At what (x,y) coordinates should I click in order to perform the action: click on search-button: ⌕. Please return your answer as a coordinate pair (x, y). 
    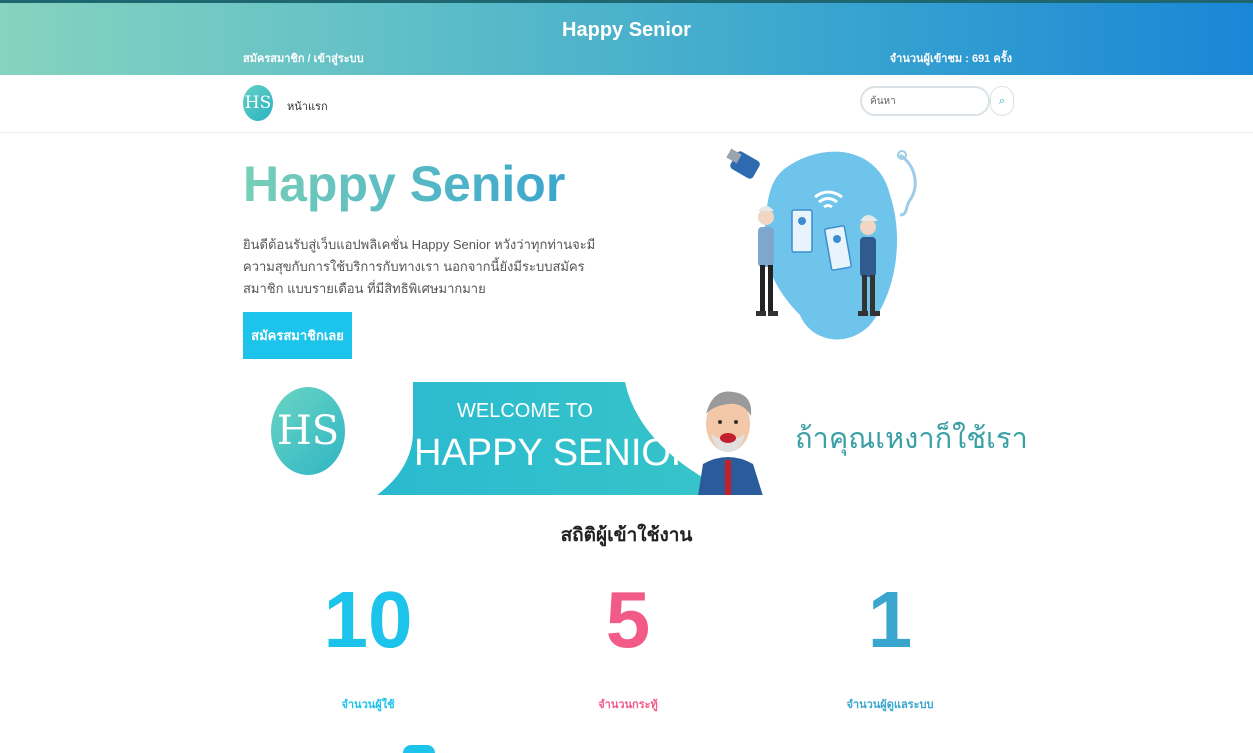
    Looking at the image, I should click on (1002, 101).